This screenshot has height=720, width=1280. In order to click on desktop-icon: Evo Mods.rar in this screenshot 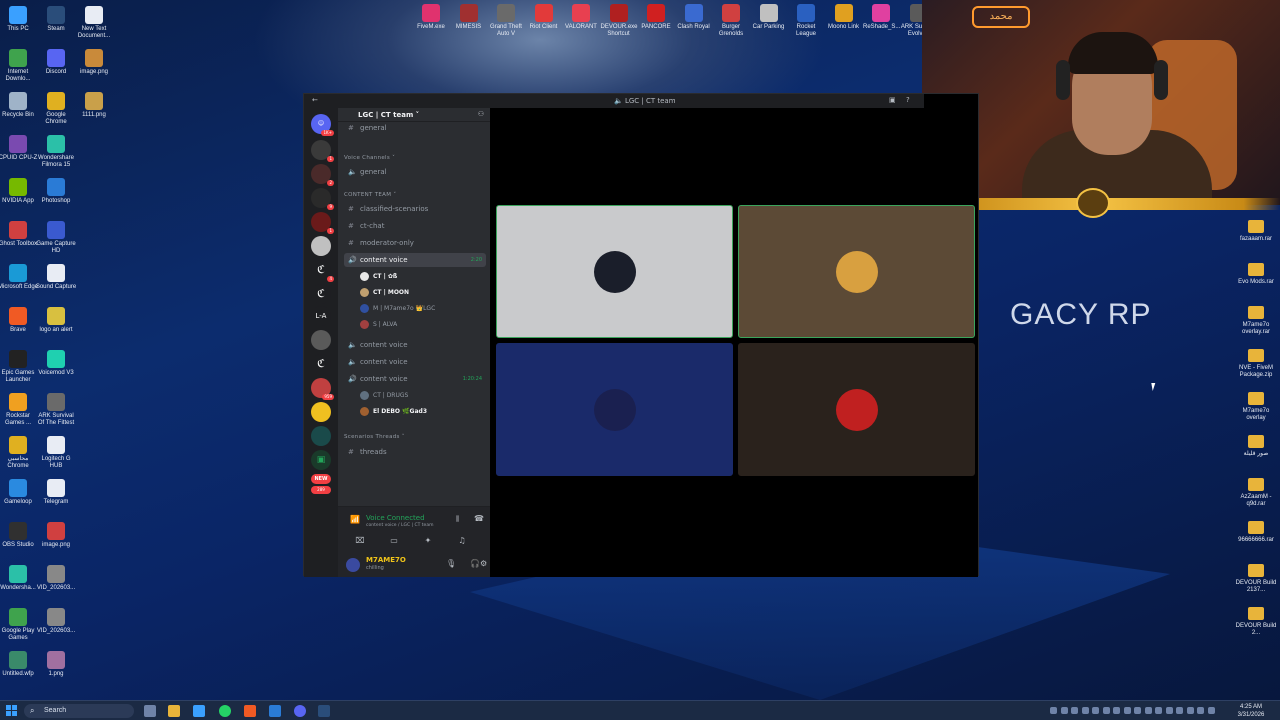, I will do `click(1256, 274)`.